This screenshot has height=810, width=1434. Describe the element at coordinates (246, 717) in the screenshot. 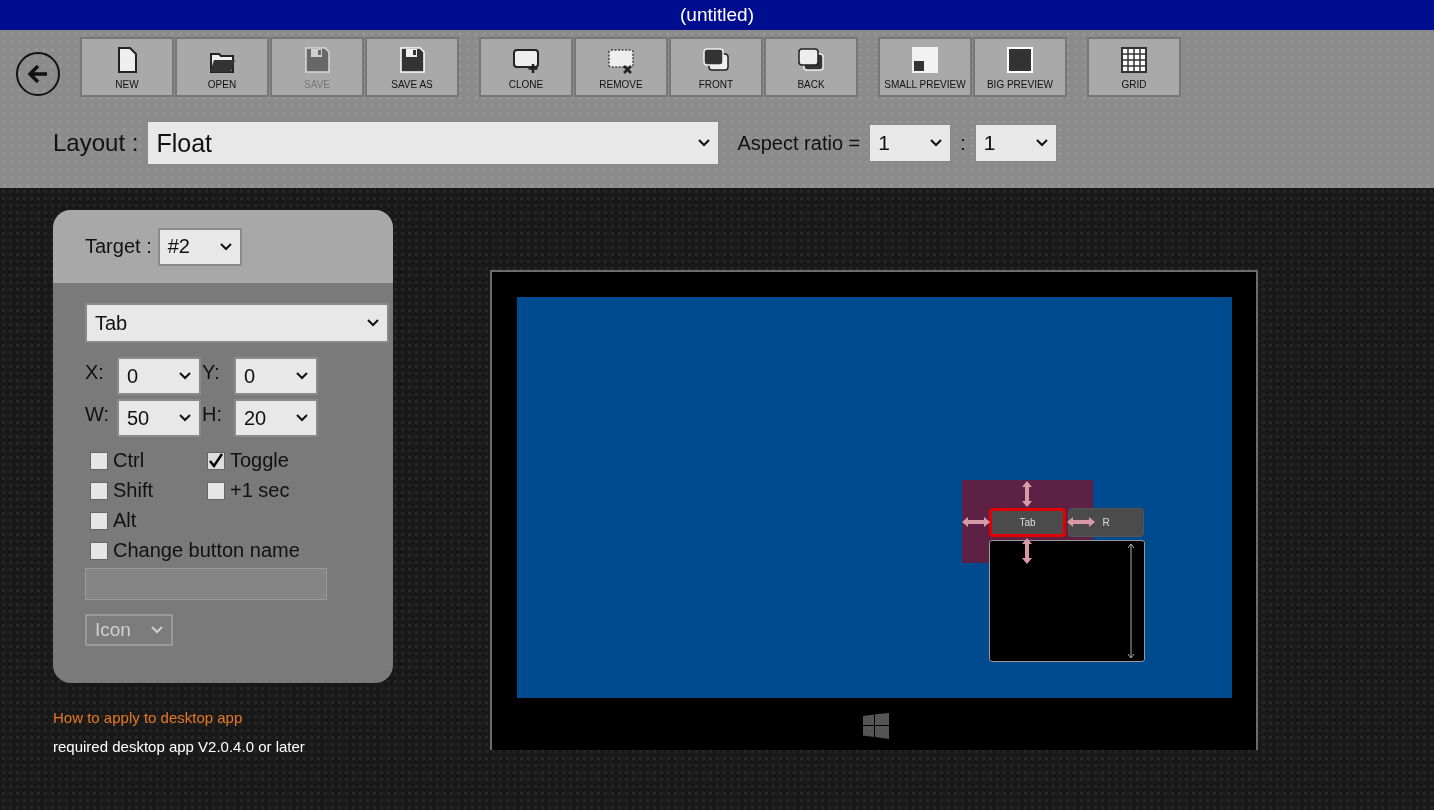

I see `help-link: How to apply to desktop app` at that location.